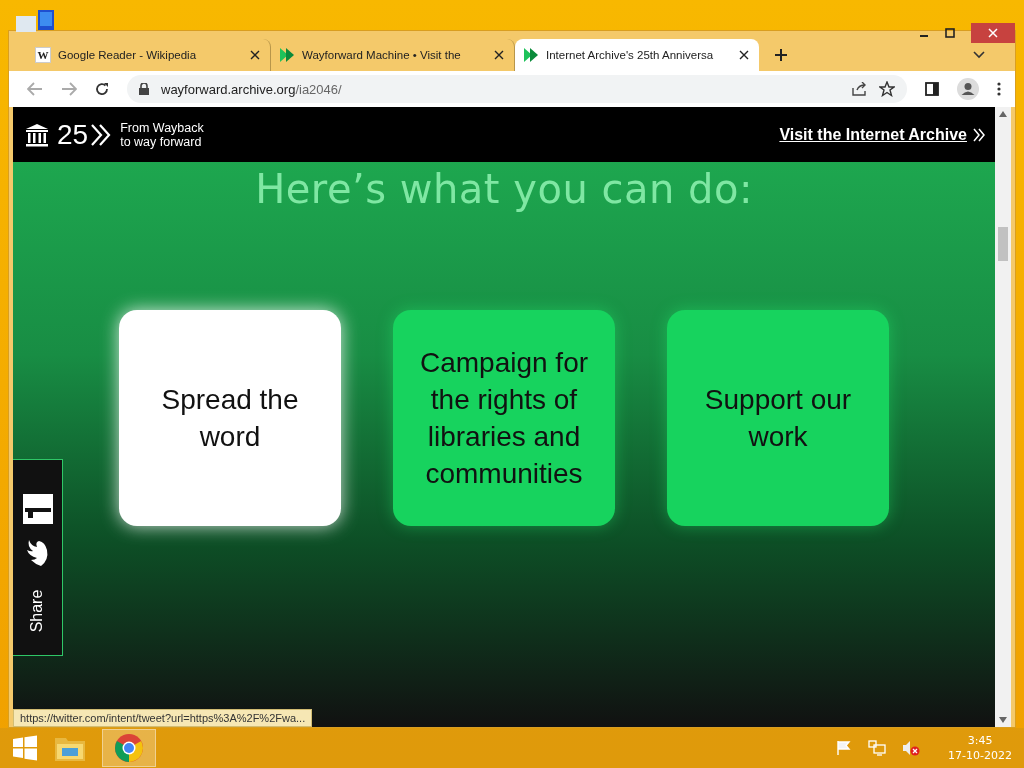 The image size is (1024, 768). Describe the element at coordinates (778, 418) in the screenshot. I see `action-card: Support our work` at that location.